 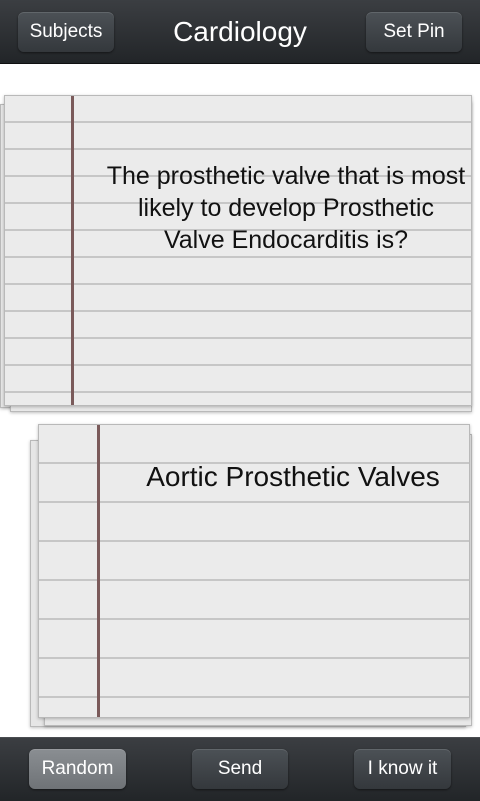 I want to click on send-button: Send, so click(x=240, y=769).